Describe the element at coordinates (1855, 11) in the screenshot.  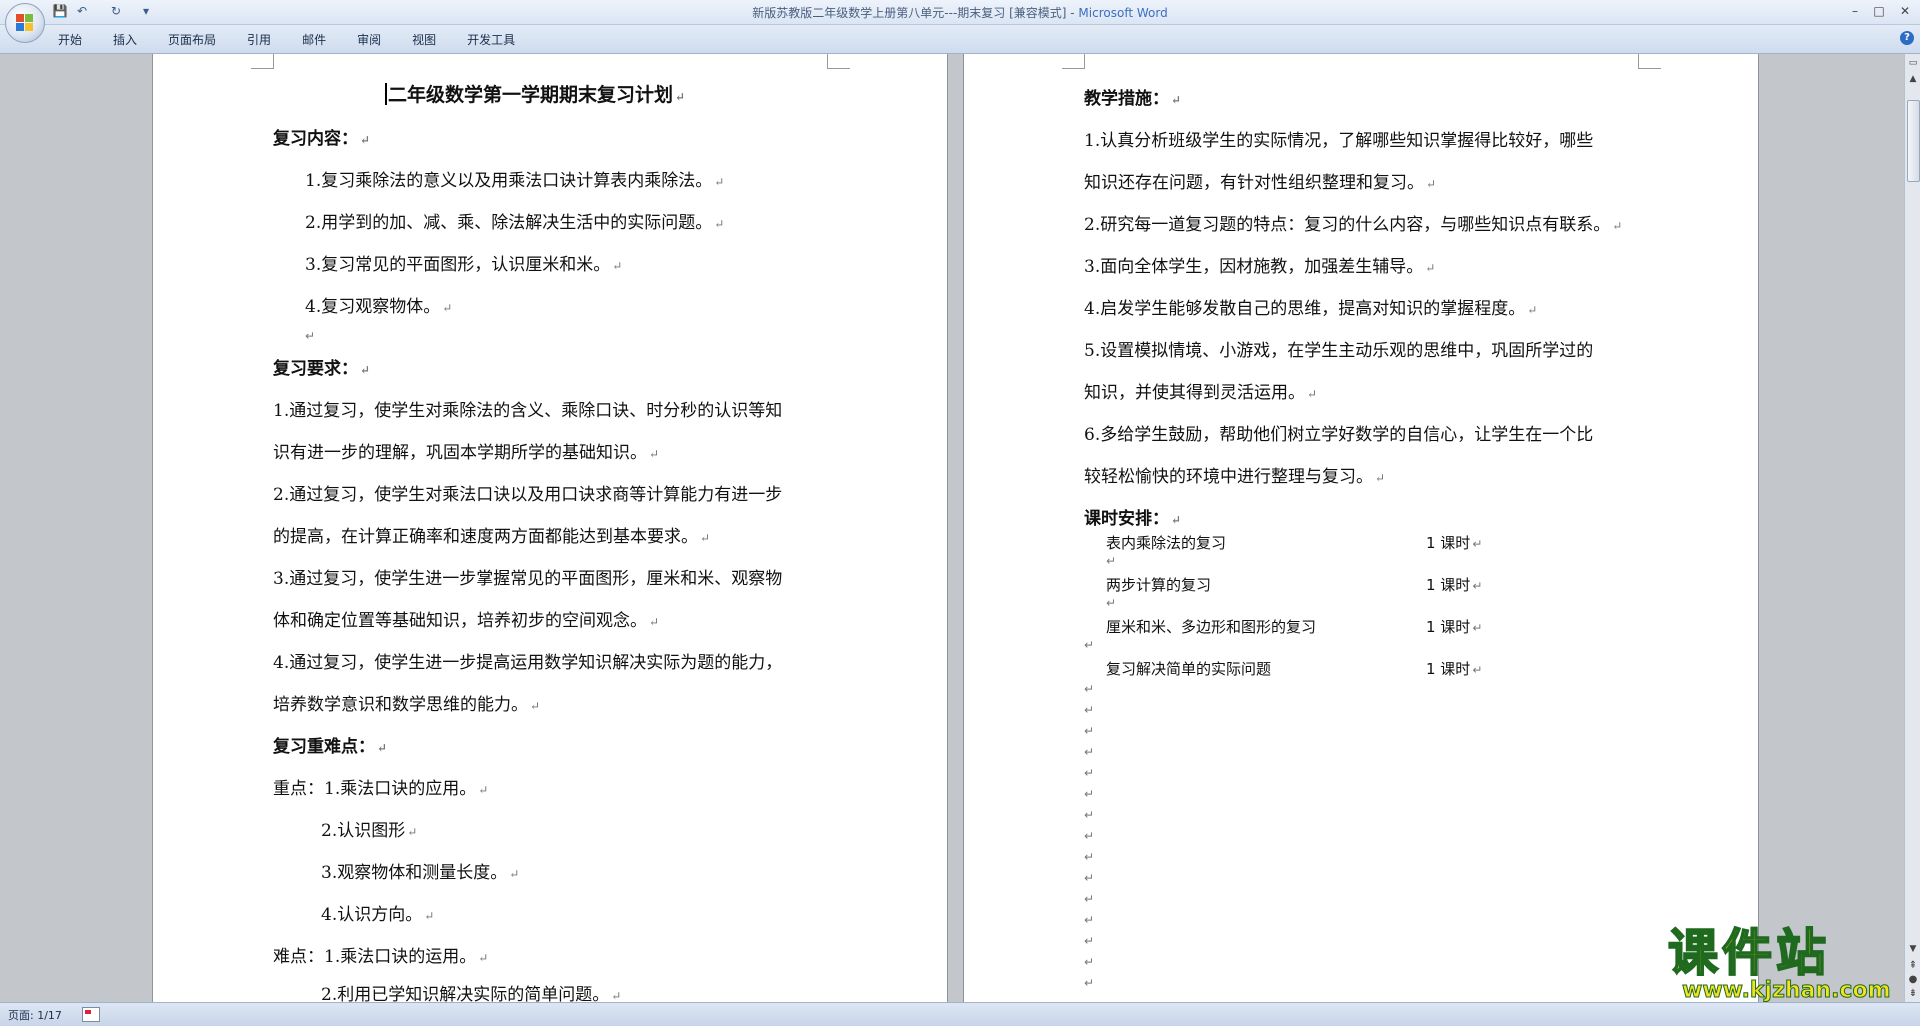
I see `minimize-button: –` at that location.